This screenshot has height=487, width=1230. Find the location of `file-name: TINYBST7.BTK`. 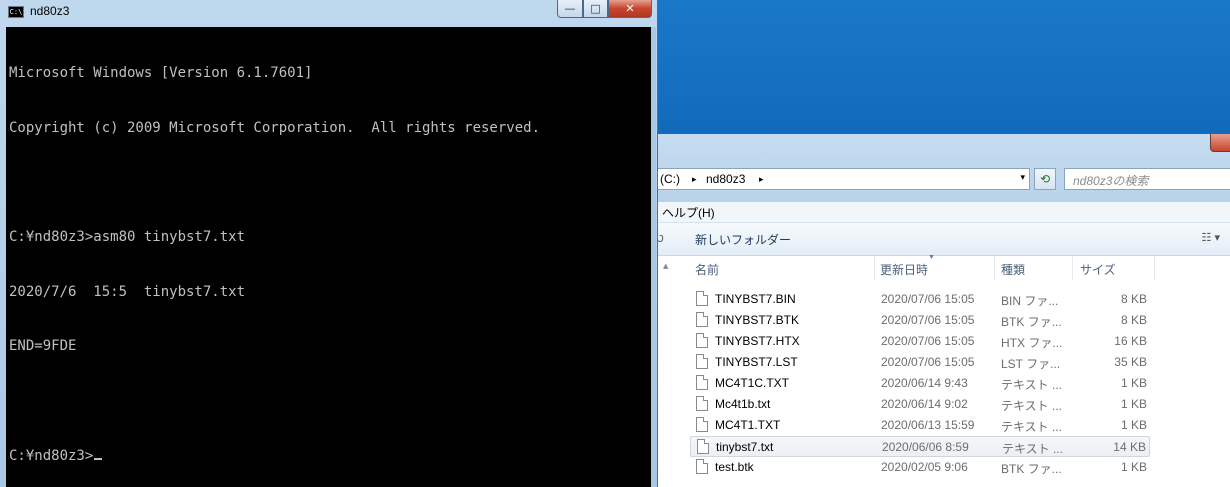

file-name: TINYBST7.BTK is located at coordinates (757, 320).